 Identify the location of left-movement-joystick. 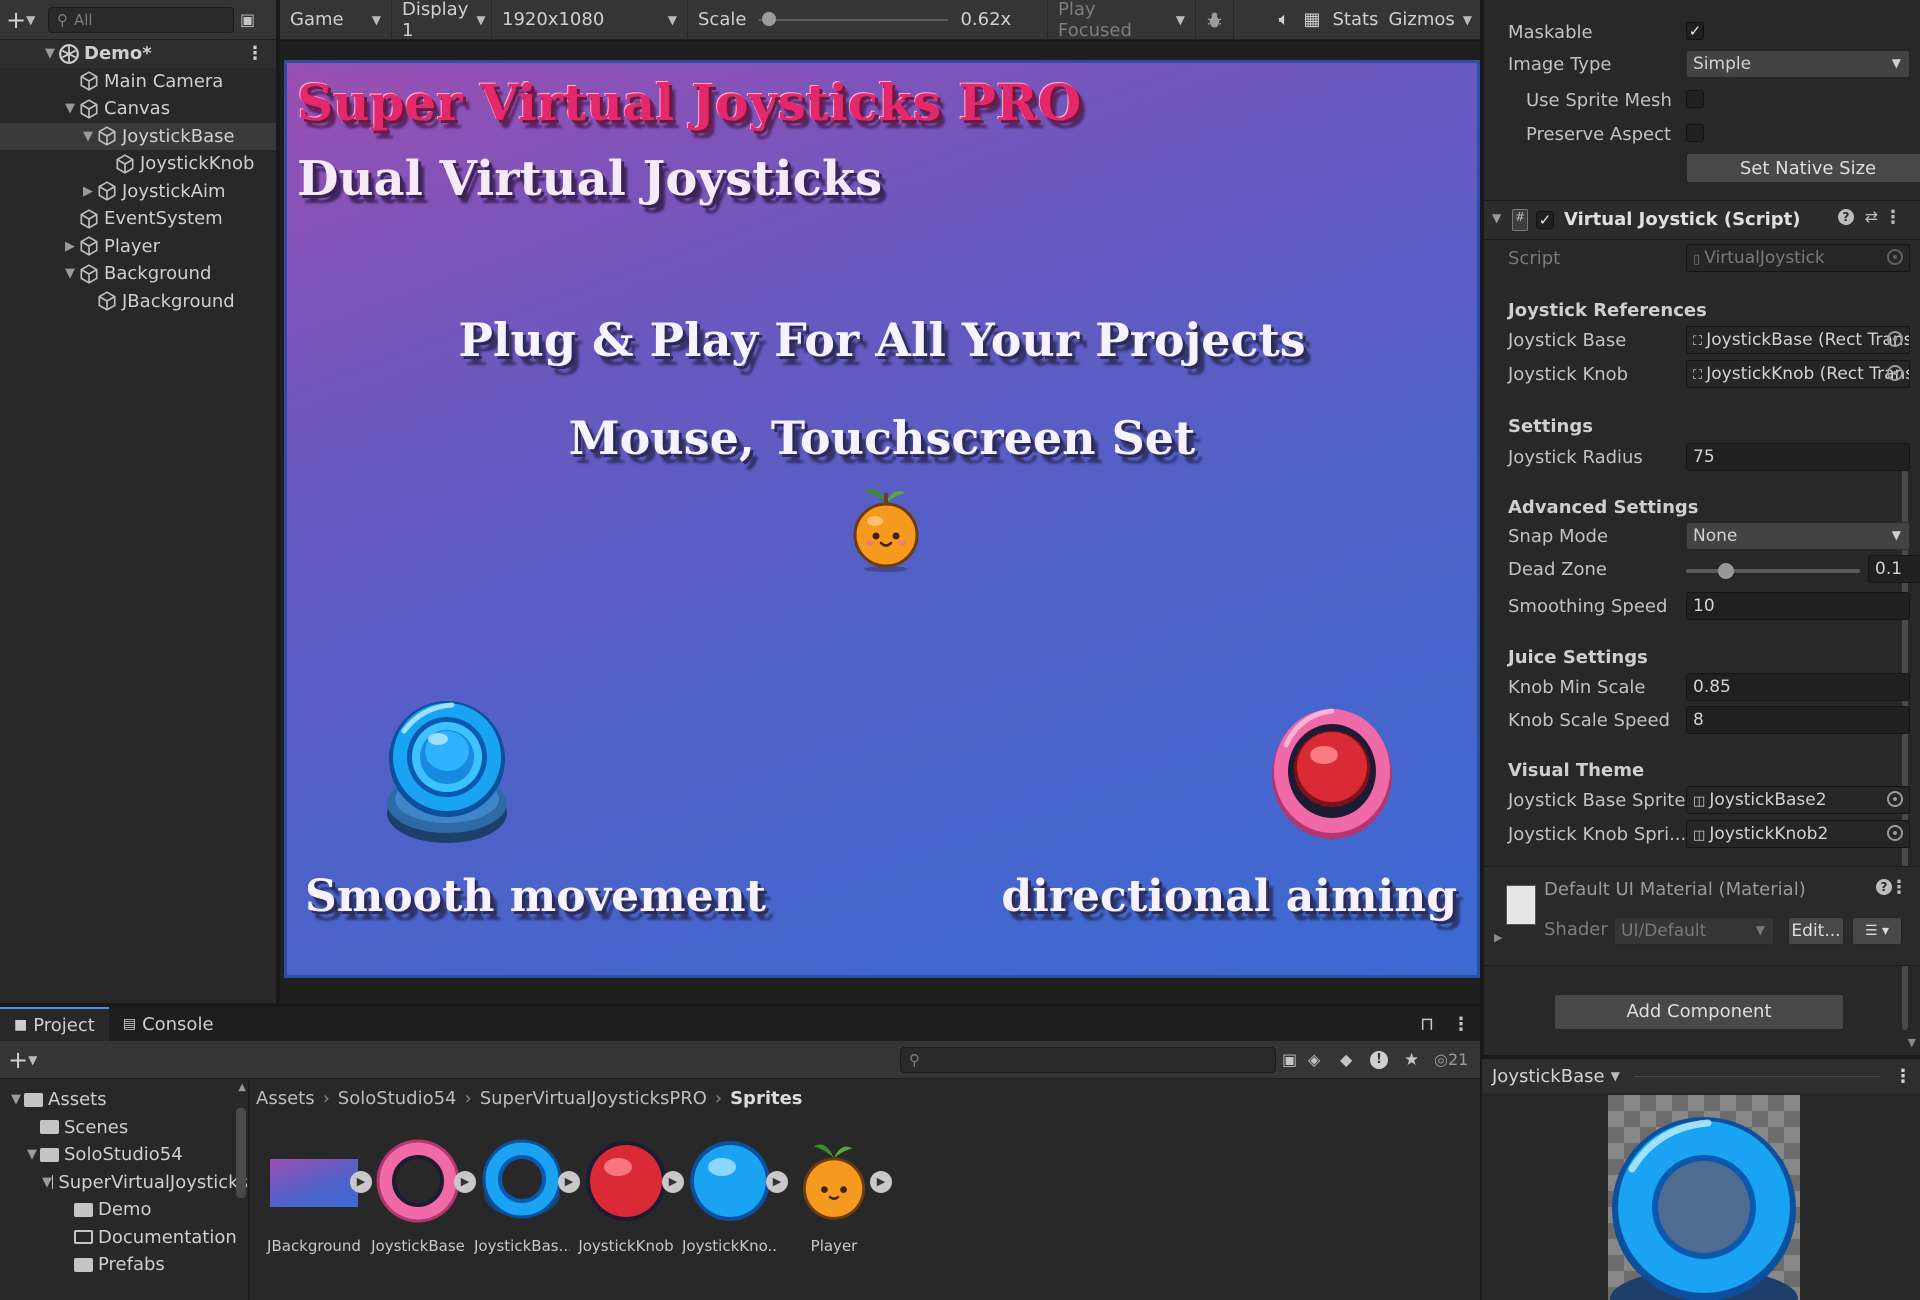
(447, 771).